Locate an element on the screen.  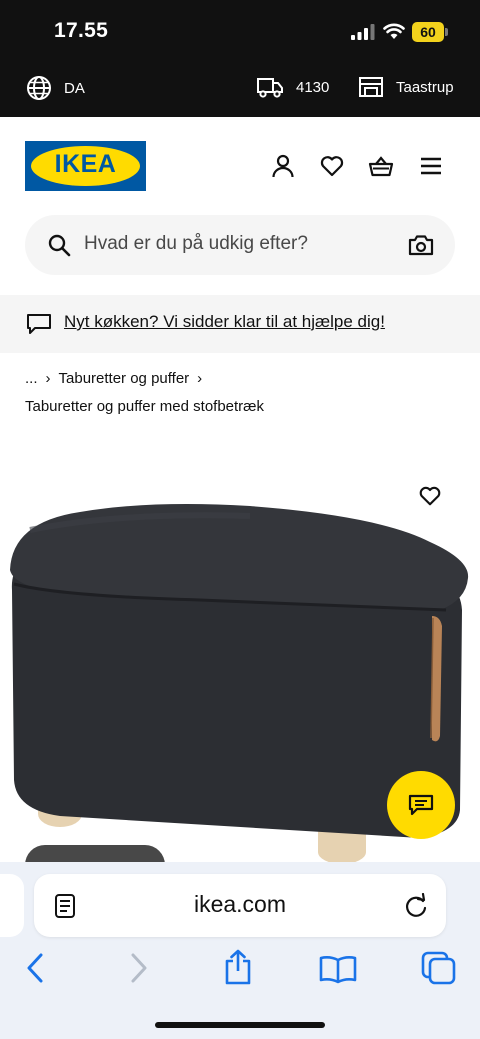
ikea-logo: IKEA is located at coordinates (85, 166).